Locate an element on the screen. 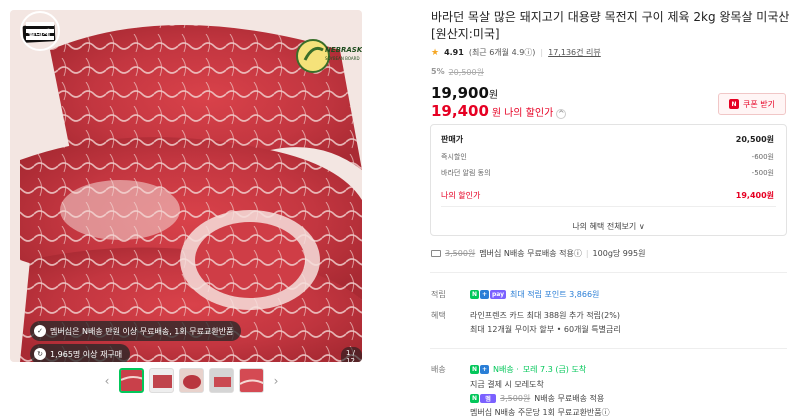 This screenshot has height=420, width=800. breakdown-row: 판매가 20,500원 is located at coordinates (607, 139).